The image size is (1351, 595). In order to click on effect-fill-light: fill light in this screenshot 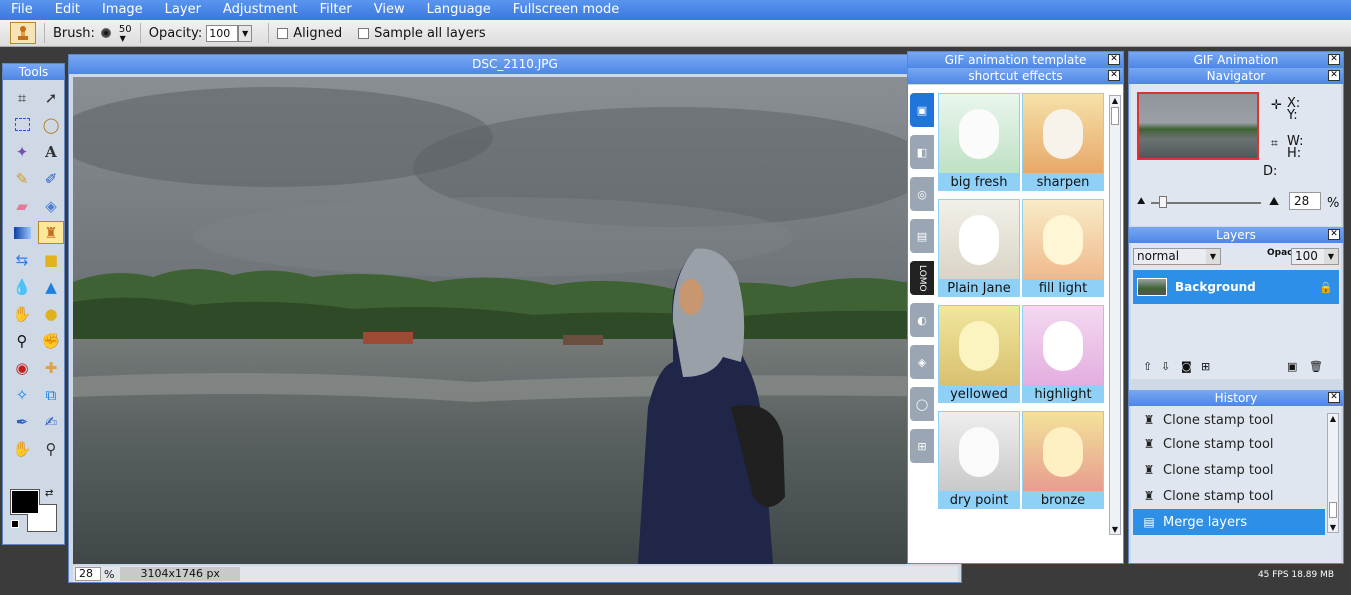, I will do `click(1063, 248)`.